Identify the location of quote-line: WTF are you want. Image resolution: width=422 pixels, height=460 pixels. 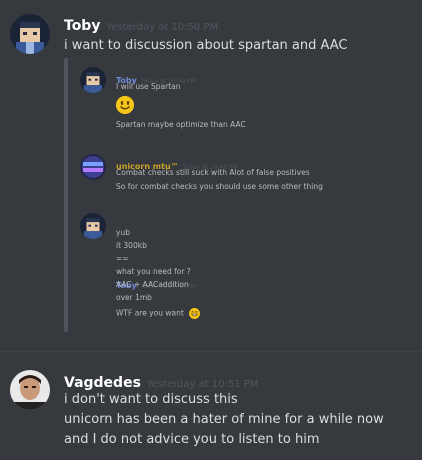
(158, 313).